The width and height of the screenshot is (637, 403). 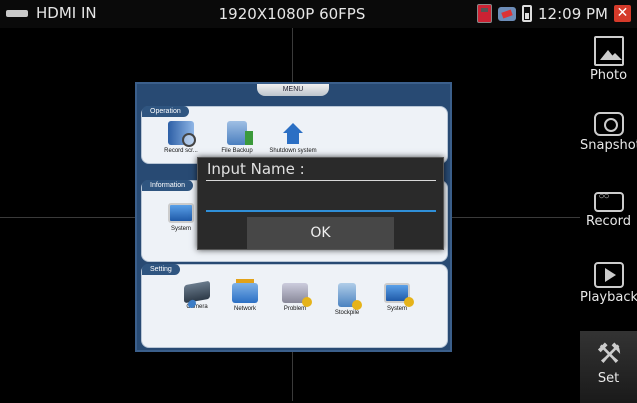 I want to click on status-icons: 12:09 PM ✕, so click(x=554, y=13).